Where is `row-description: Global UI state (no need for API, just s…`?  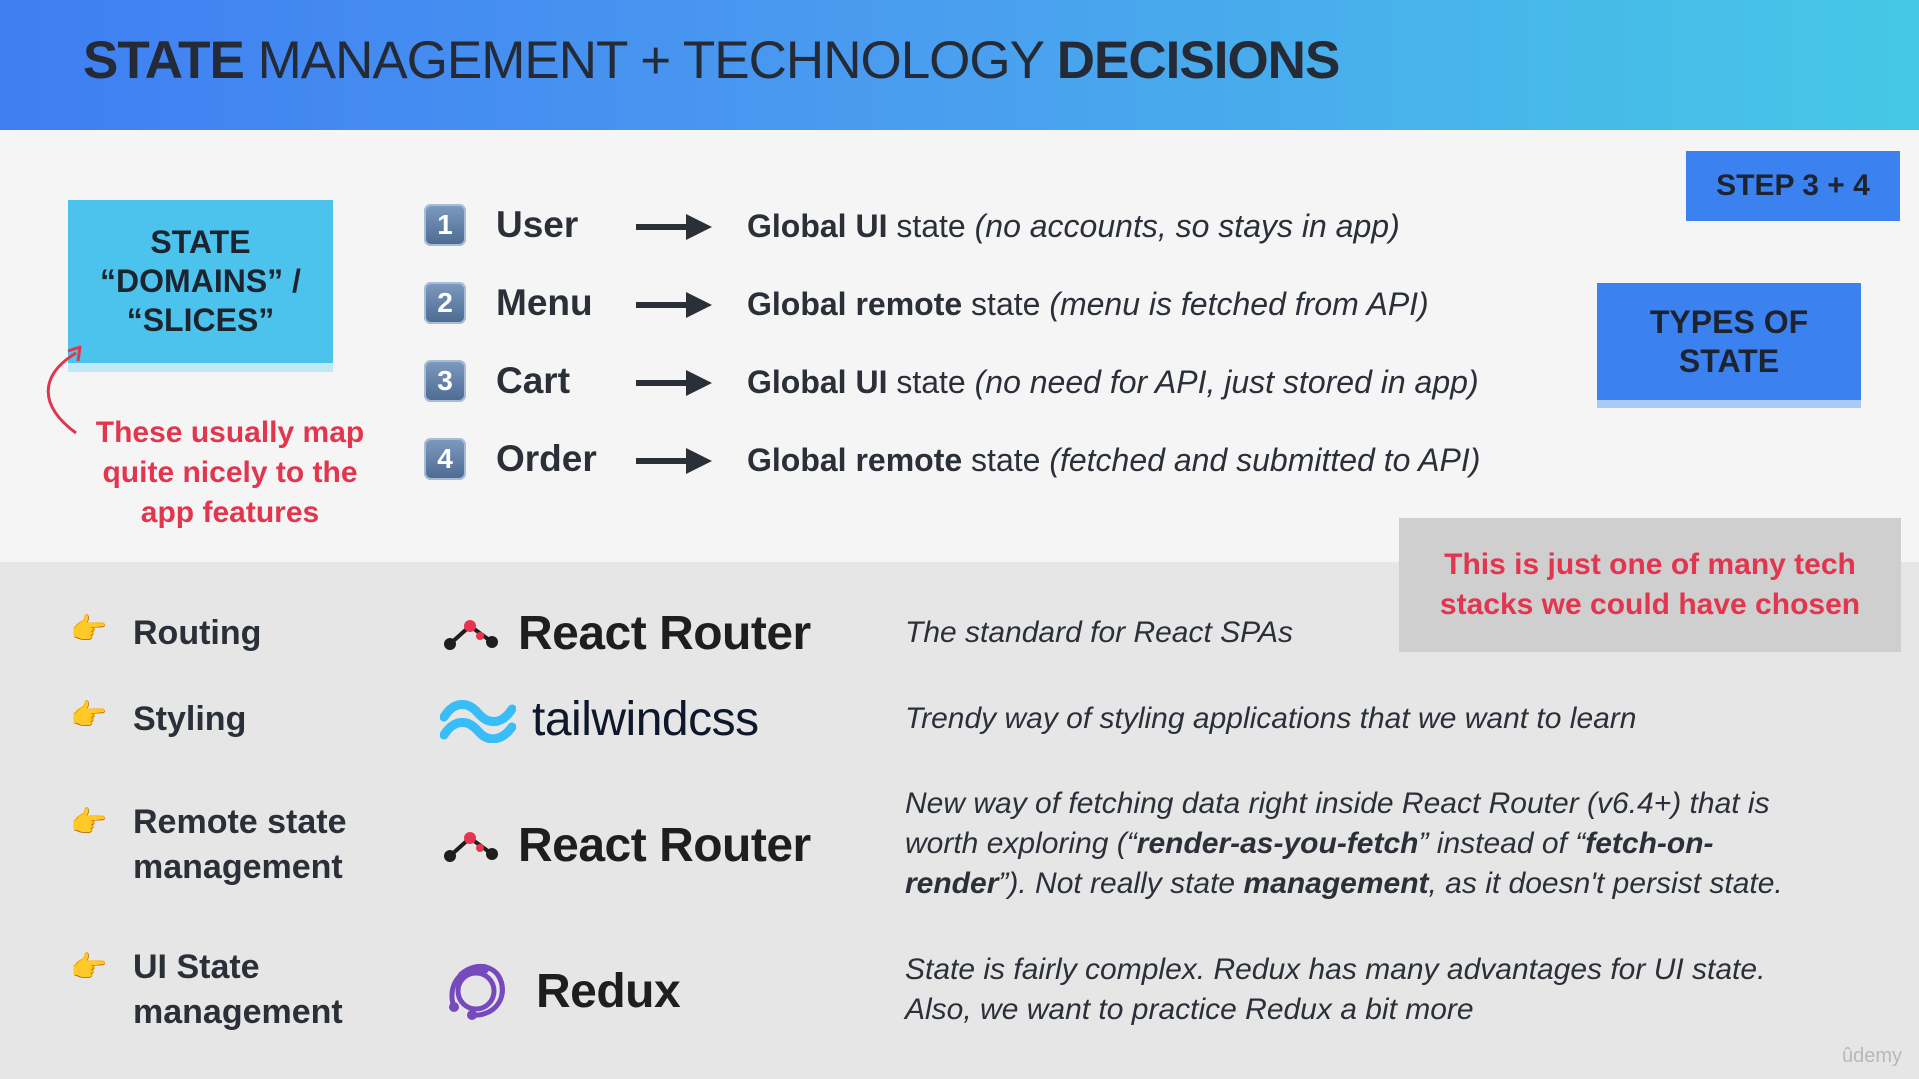
row-description: Global UI state (no need for API, just s… is located at coordinates (1113, 382).